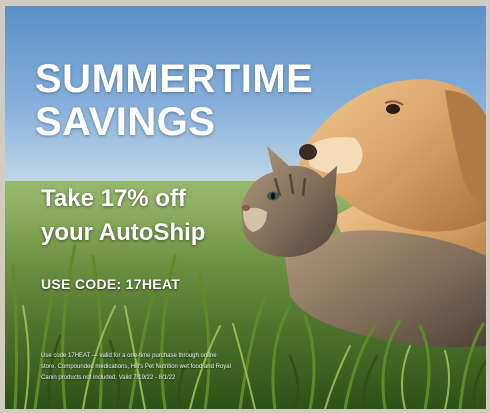 The height and width of the screenshot is (413, 490). I want to click on headline: SUMMERTIME SAVINGS, so click(174, 101).